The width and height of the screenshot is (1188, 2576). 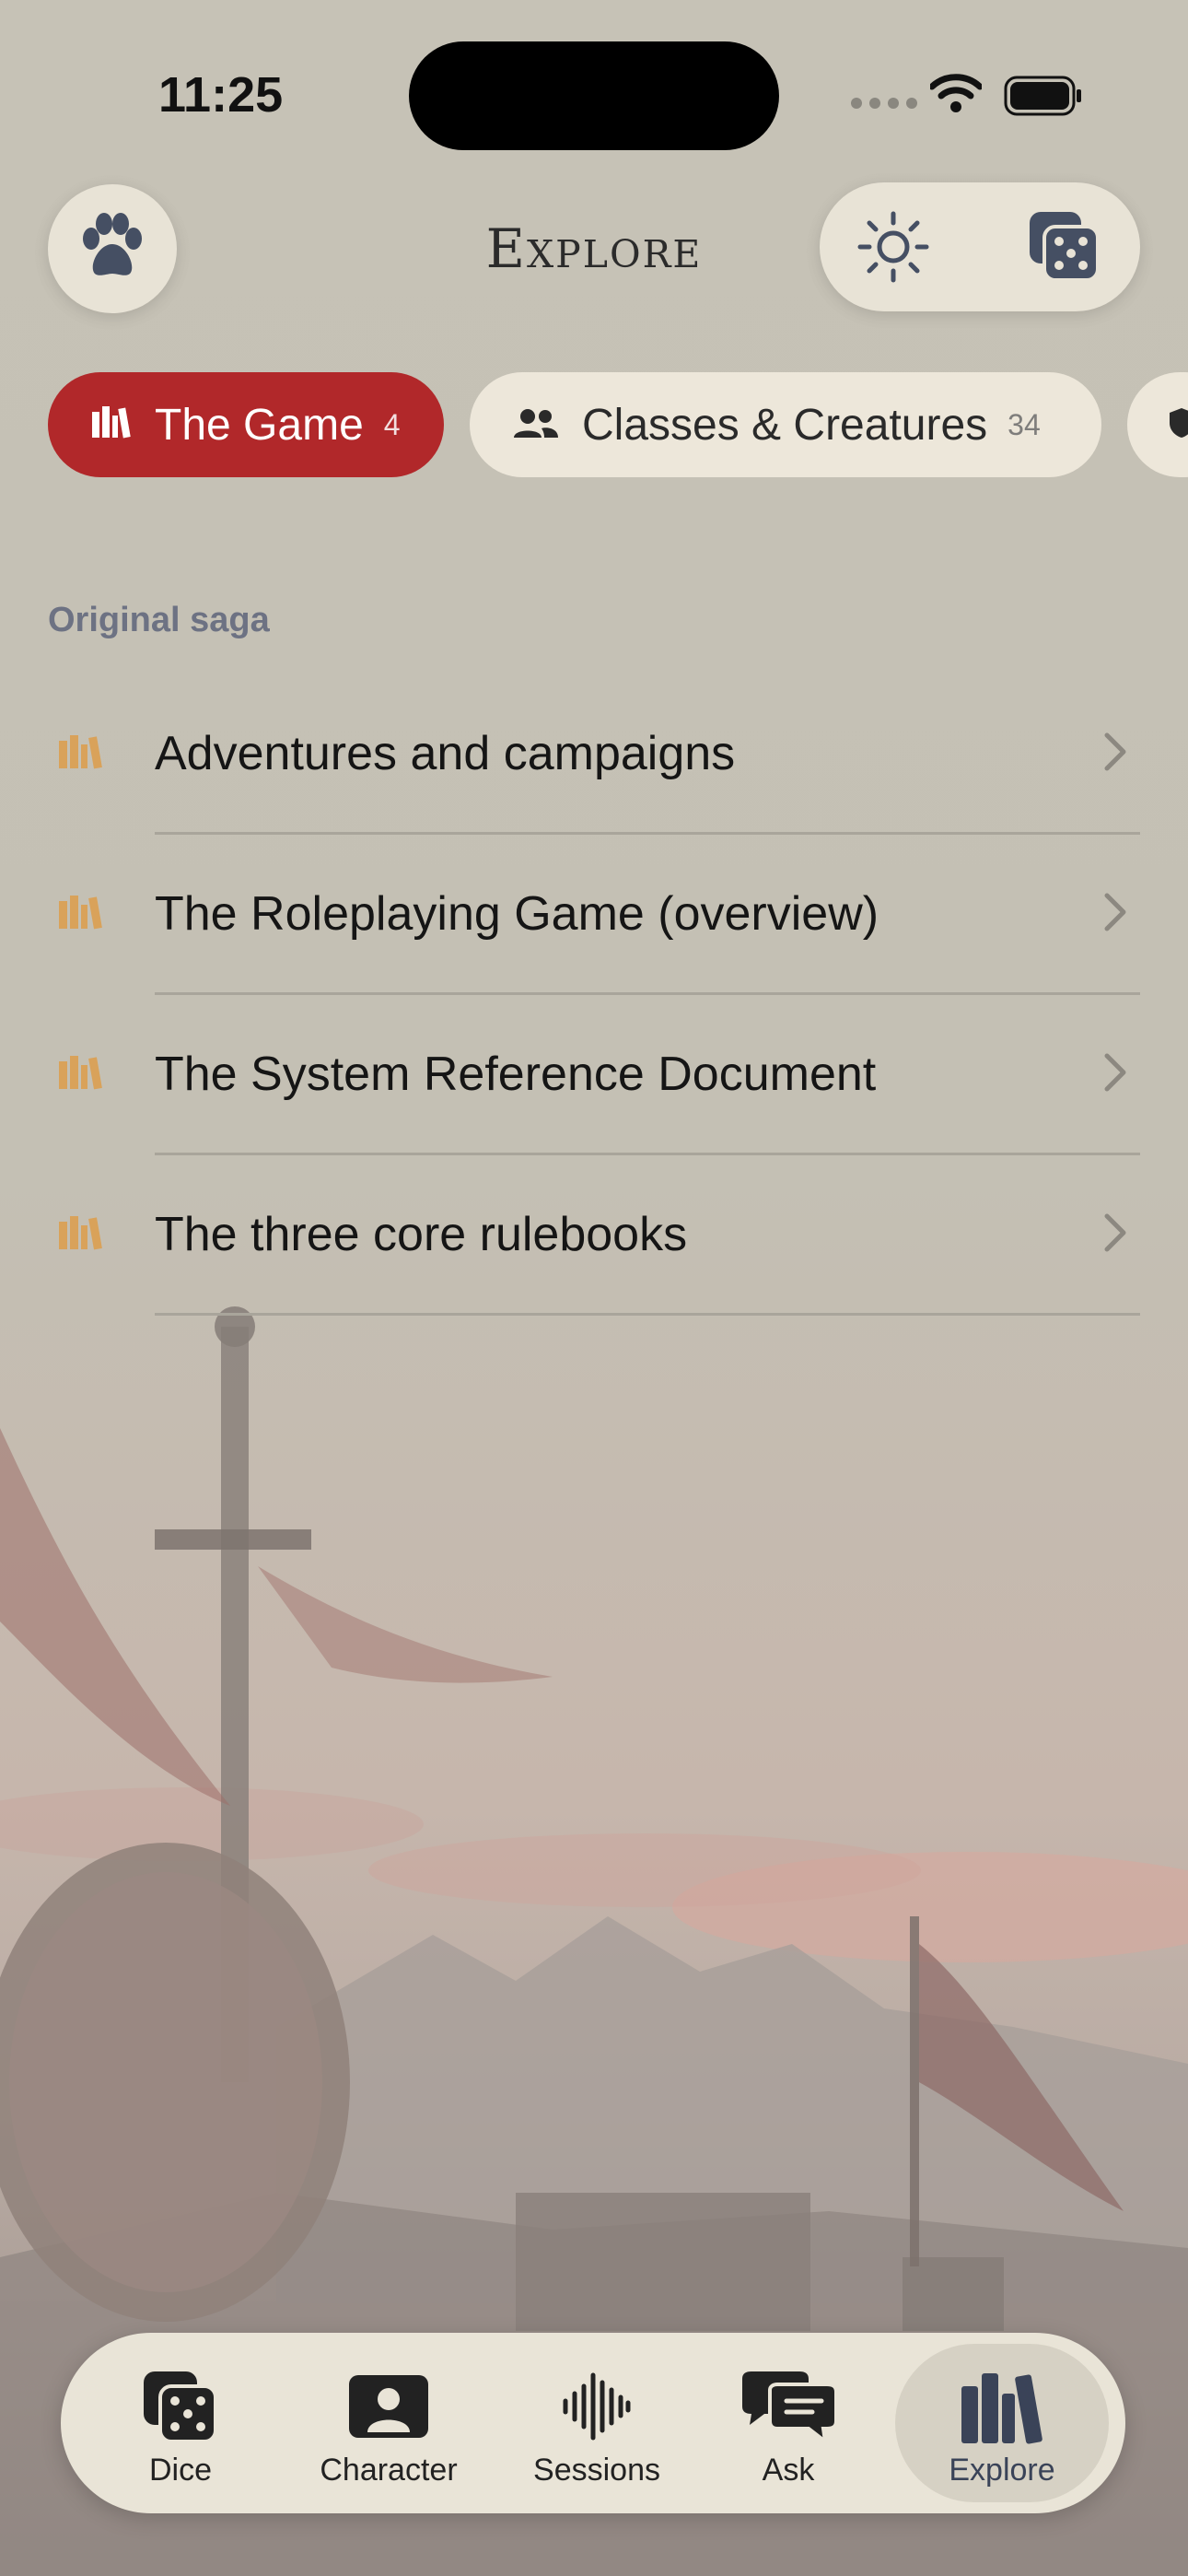 I want to click on divider, so click(x=647, y=1314).